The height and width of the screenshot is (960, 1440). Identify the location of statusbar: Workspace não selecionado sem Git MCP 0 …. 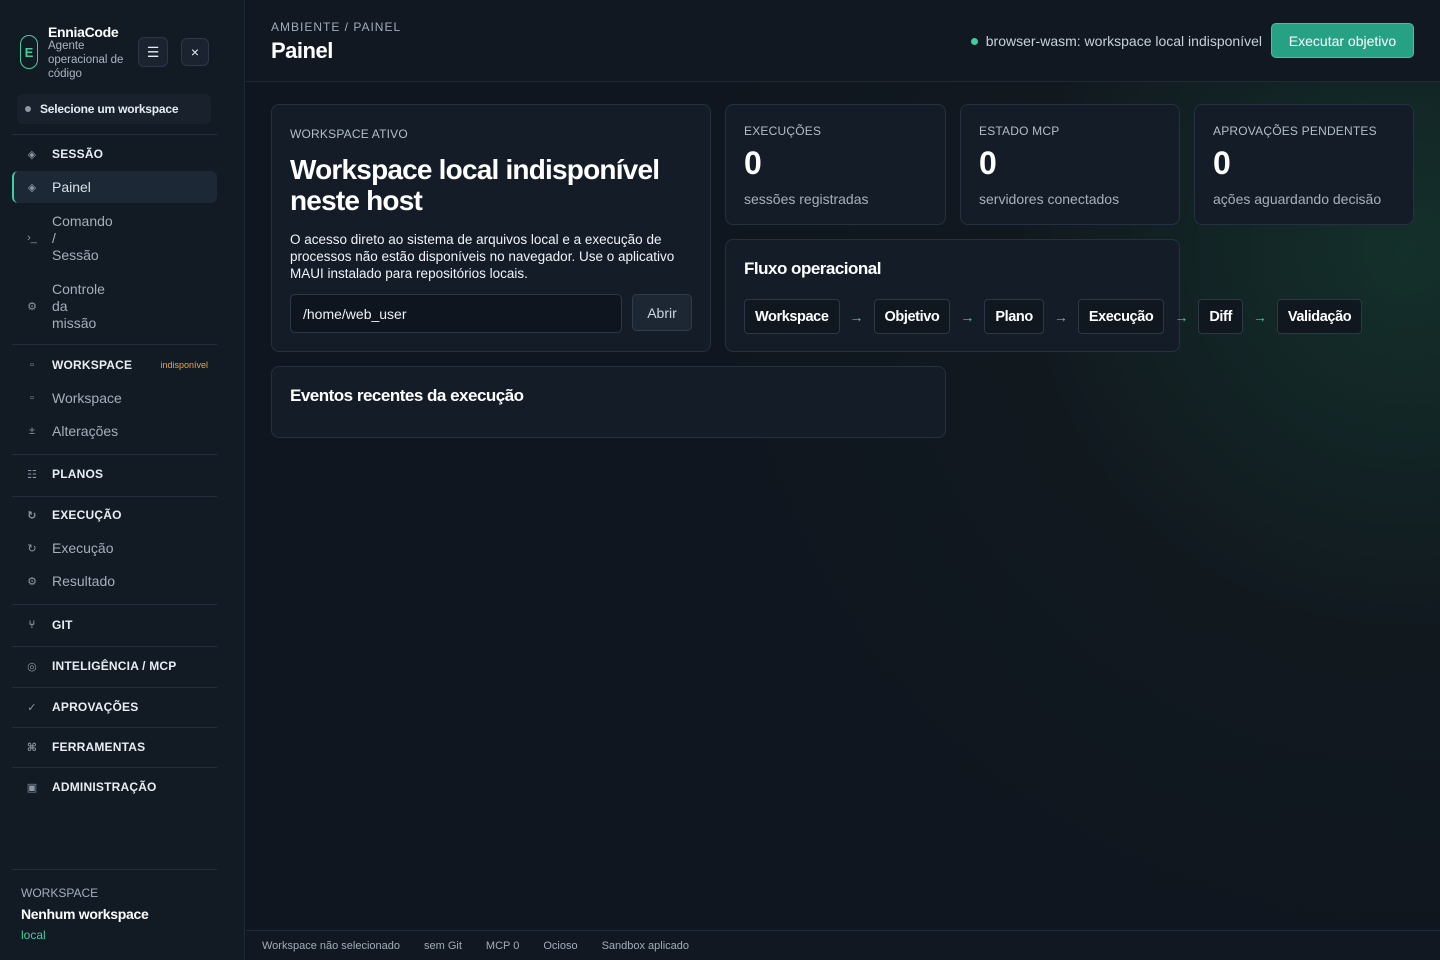
(843, 945).